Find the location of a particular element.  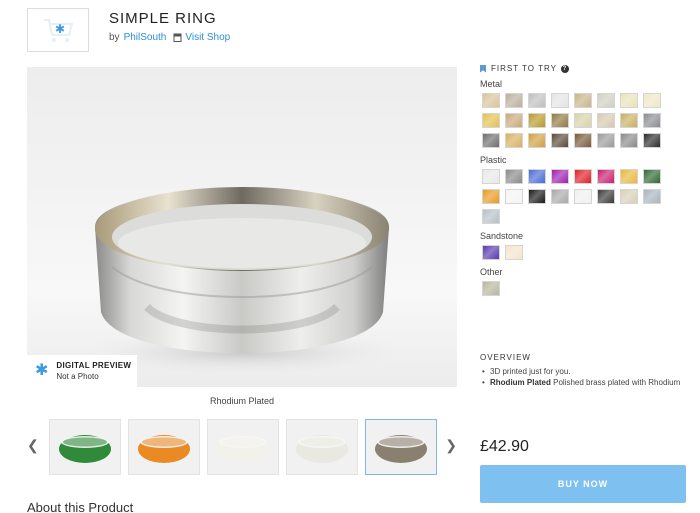

thumbnail-camo is located at coordinates (401, 447).